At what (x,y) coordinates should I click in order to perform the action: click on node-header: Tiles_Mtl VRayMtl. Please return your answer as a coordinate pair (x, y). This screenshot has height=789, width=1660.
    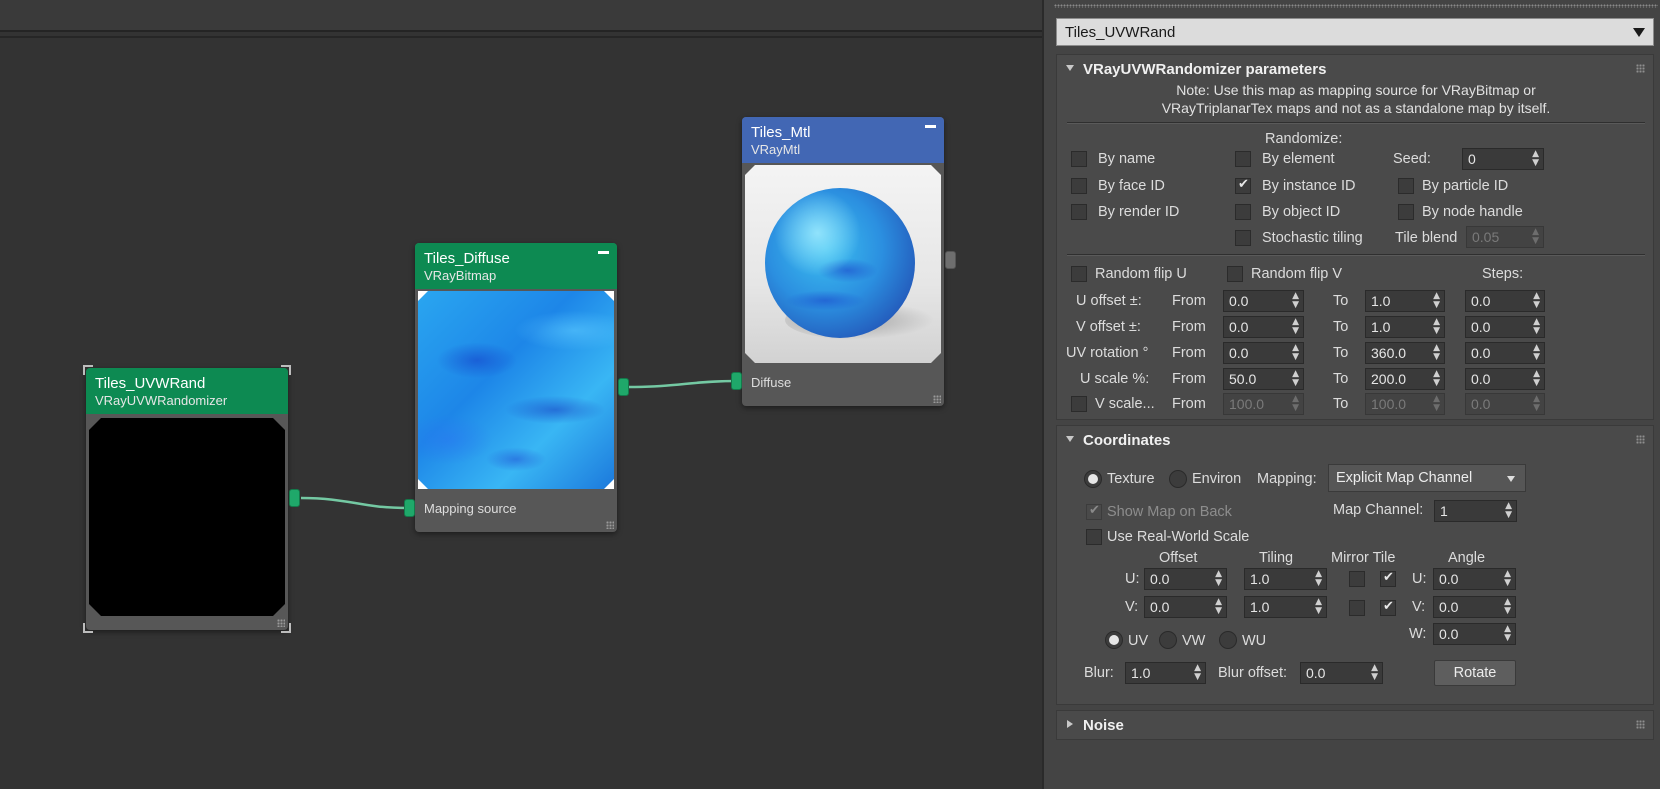
    Looking at the image, I should click on (843, 140).